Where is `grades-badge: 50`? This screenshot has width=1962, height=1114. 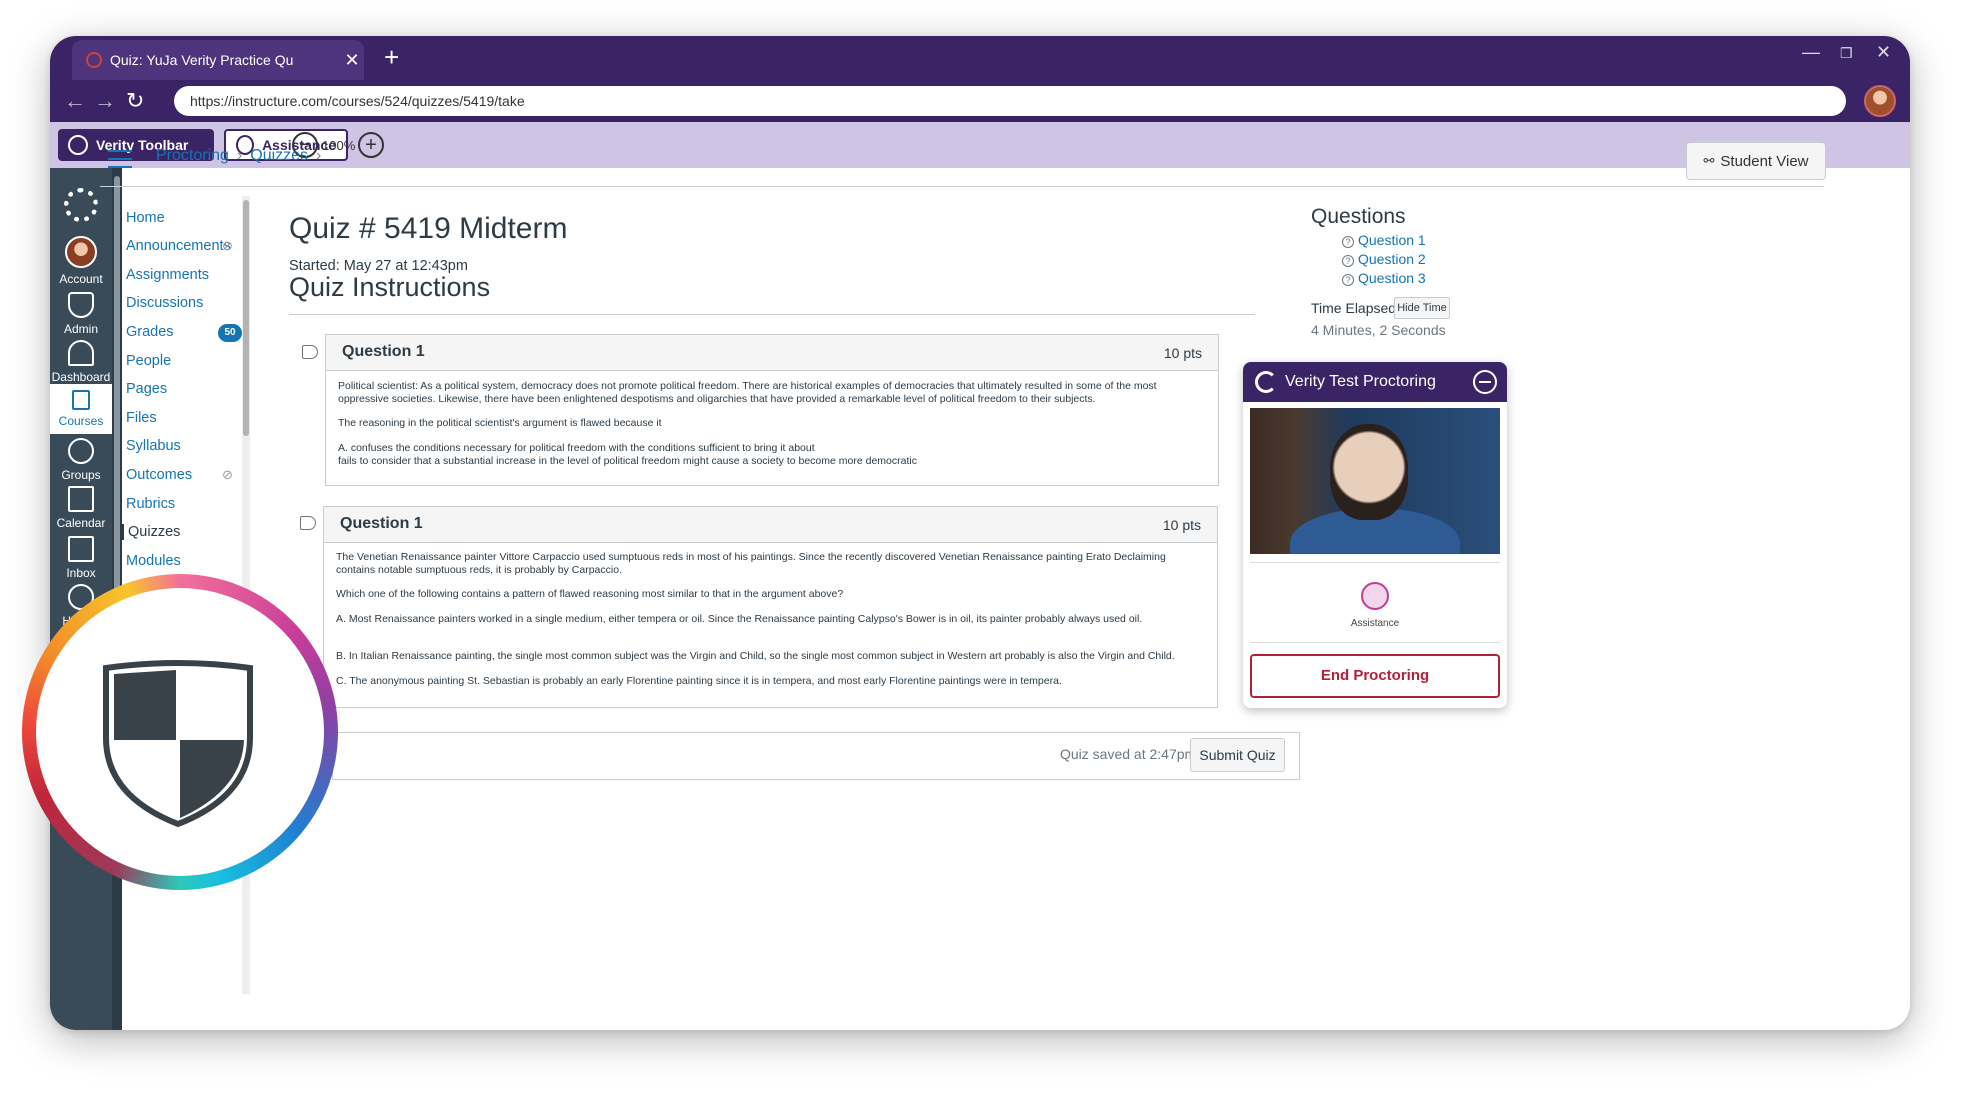
grades-badge: 50 is located at coordinates (230, 333).